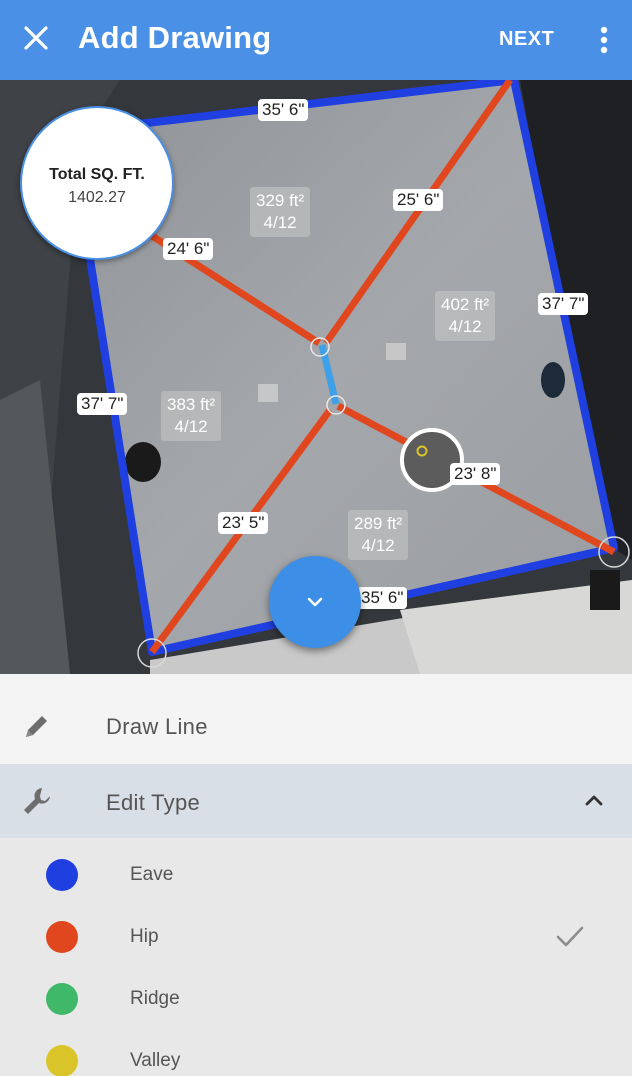  I want to click on line-type-label: Ridge, so click(155, 998).